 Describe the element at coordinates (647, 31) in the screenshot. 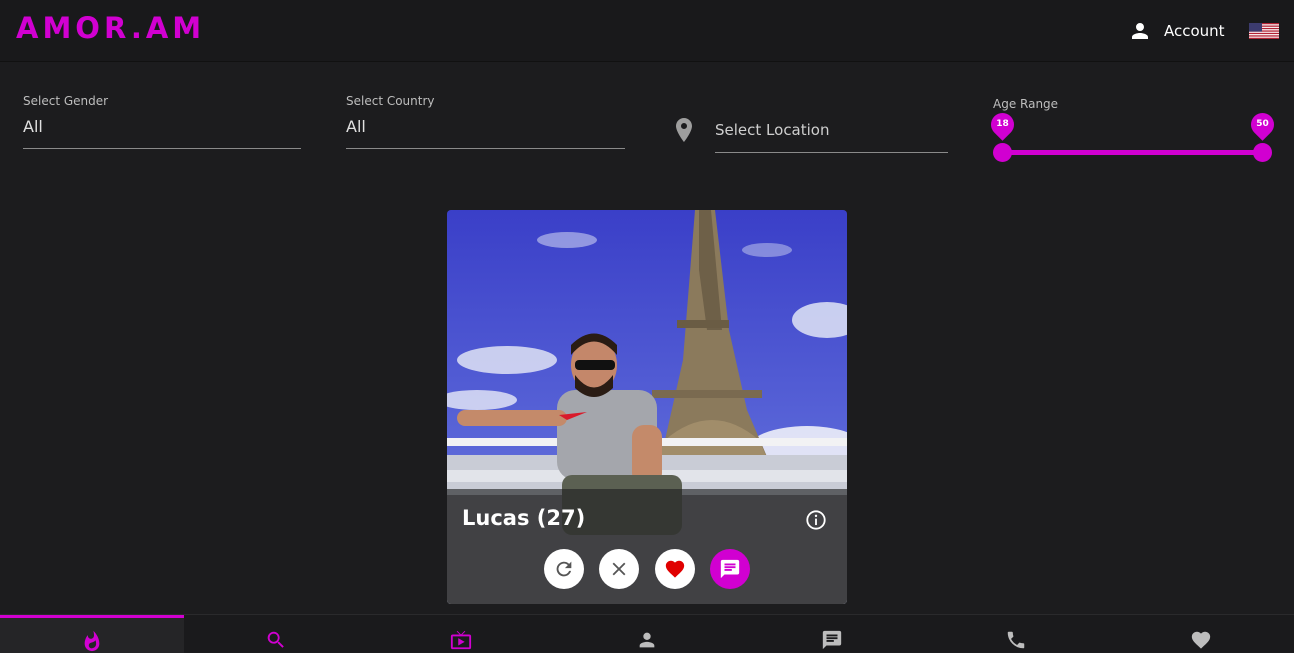

I see `top-bar: AMOR.AM Account` at that location.